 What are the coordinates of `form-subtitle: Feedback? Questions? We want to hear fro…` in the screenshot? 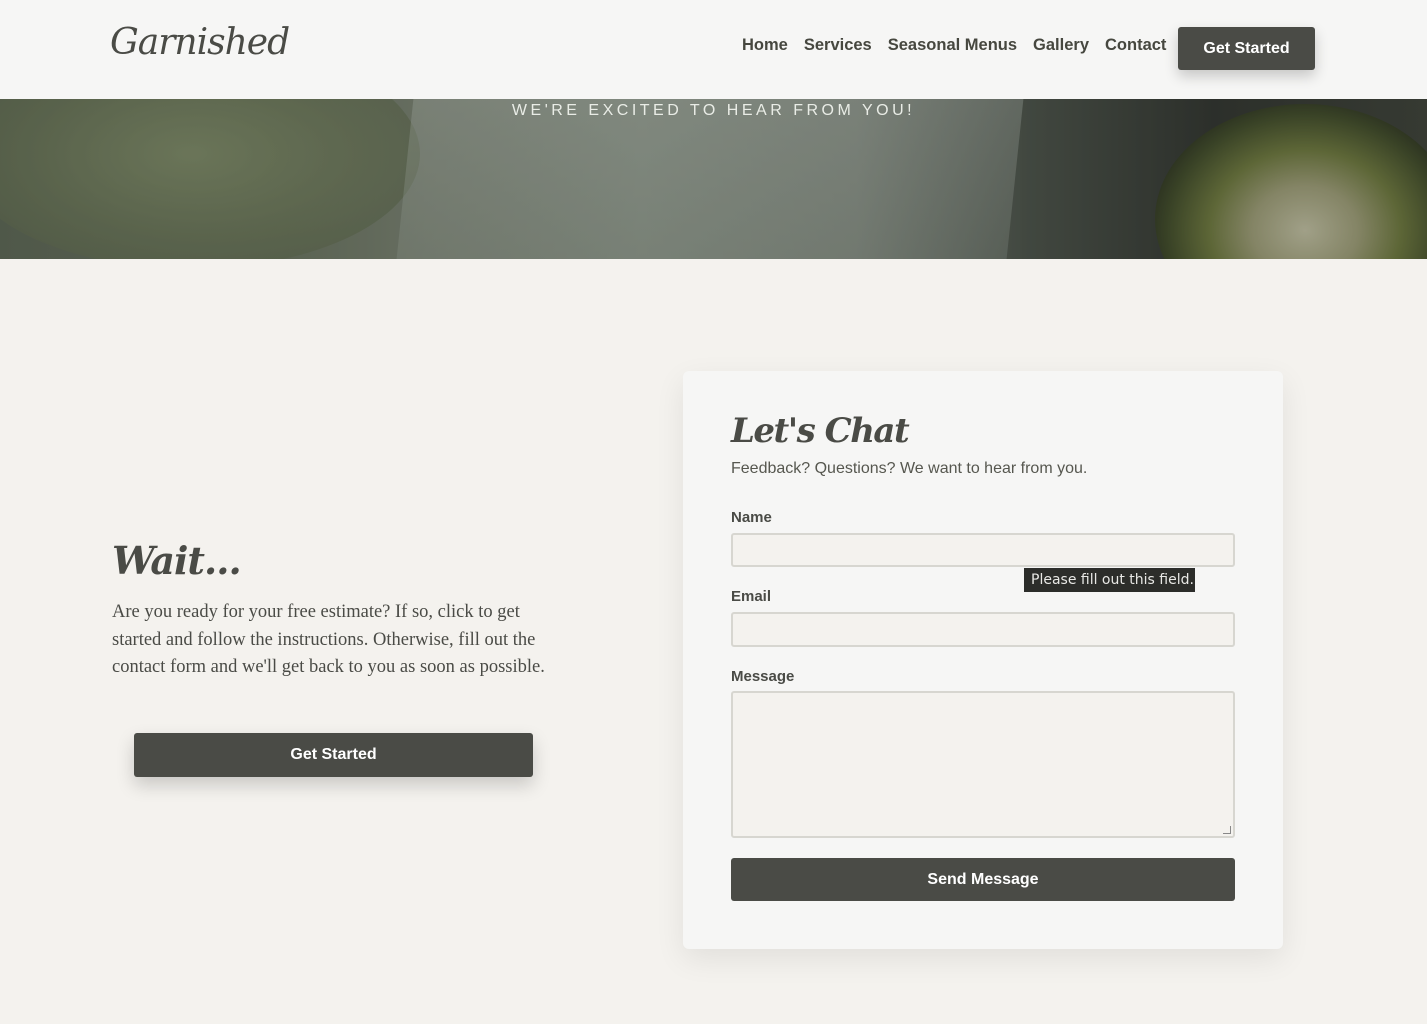 It's located at (909, 468).